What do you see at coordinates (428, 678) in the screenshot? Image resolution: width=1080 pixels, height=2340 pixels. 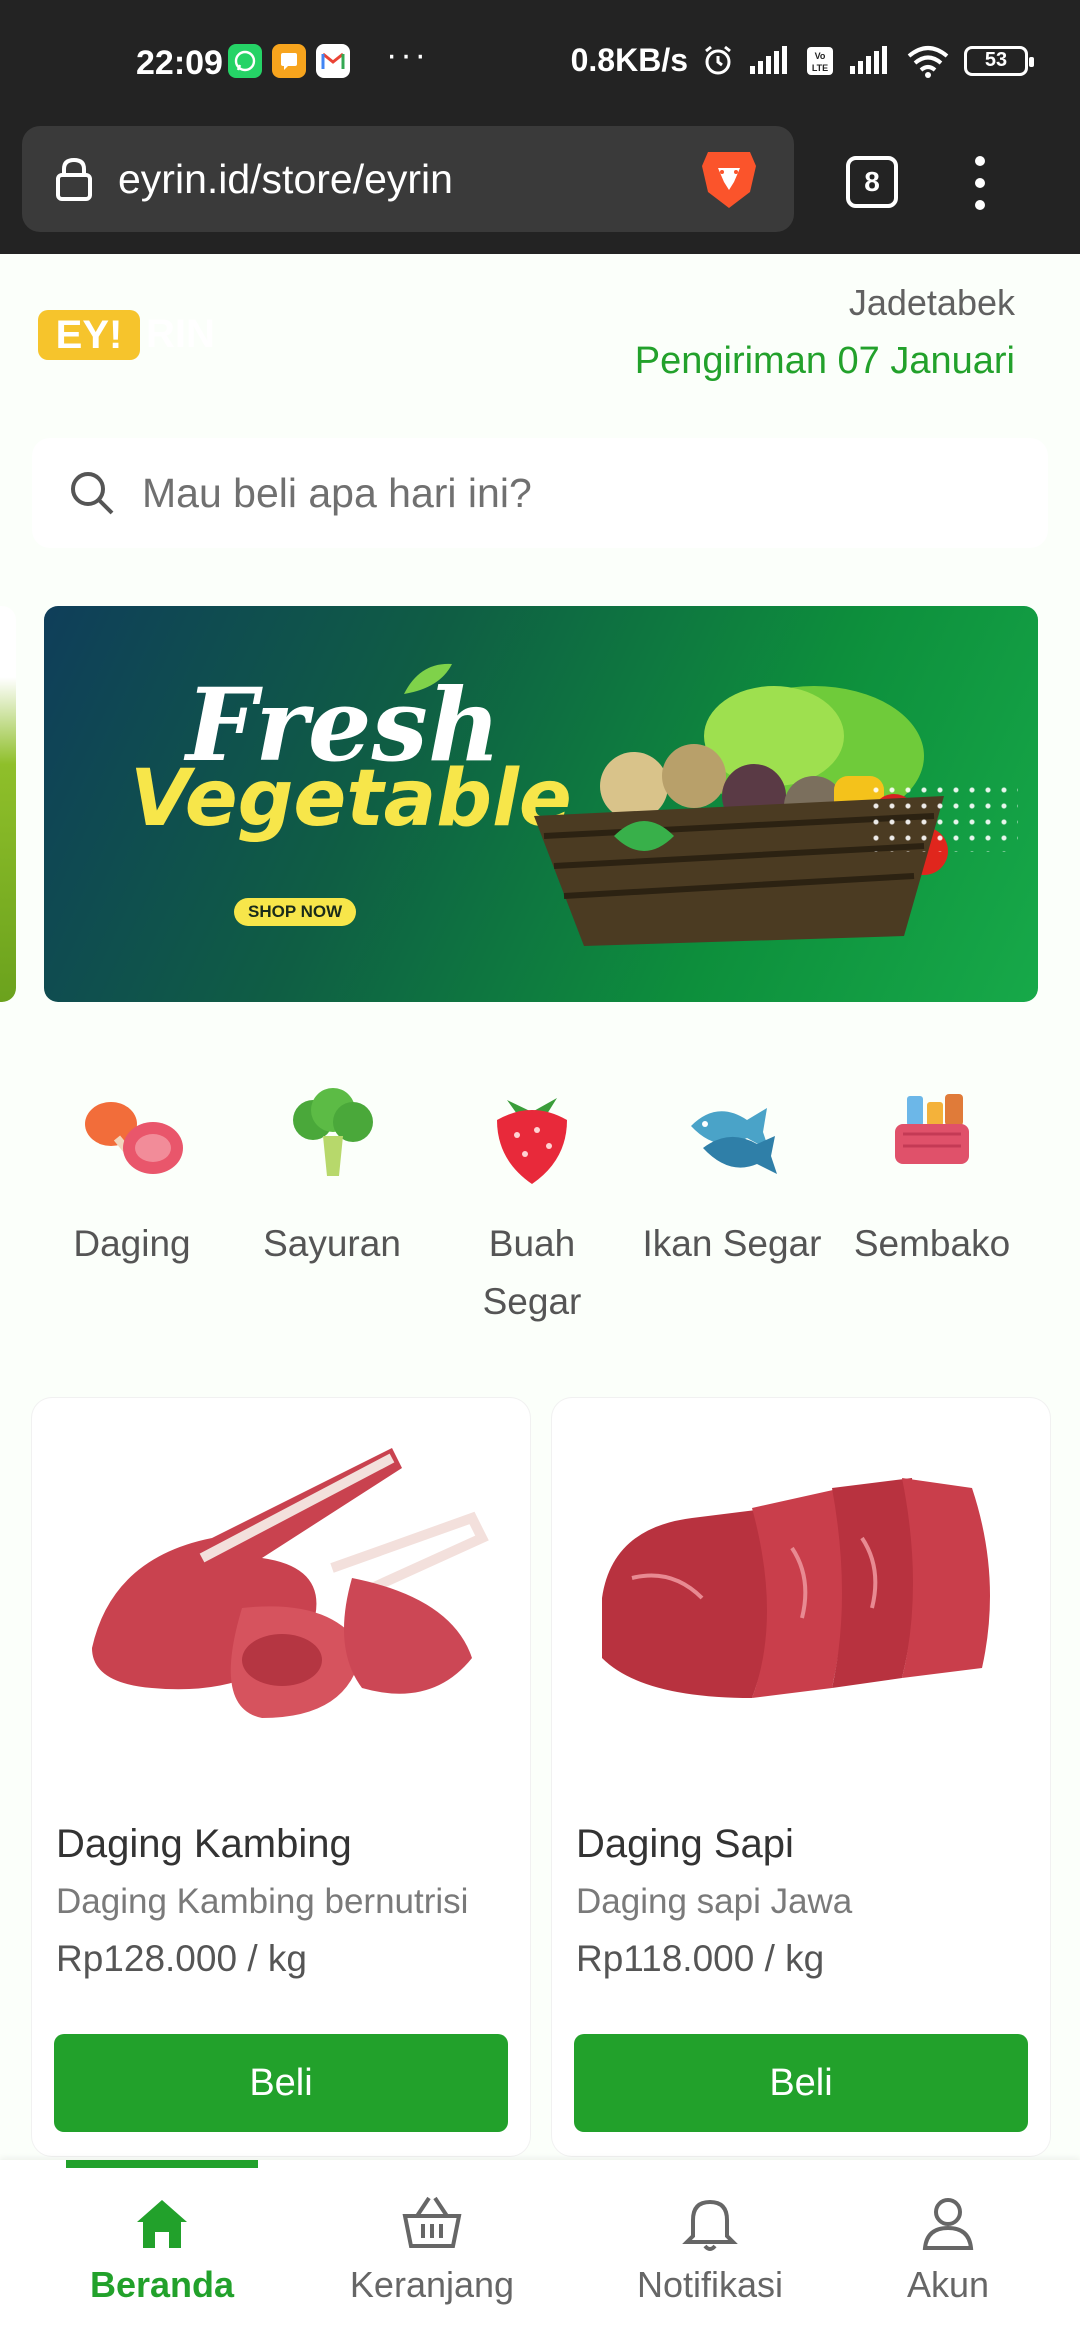 I see `leaf-icon` at bounding box center [428, 678].